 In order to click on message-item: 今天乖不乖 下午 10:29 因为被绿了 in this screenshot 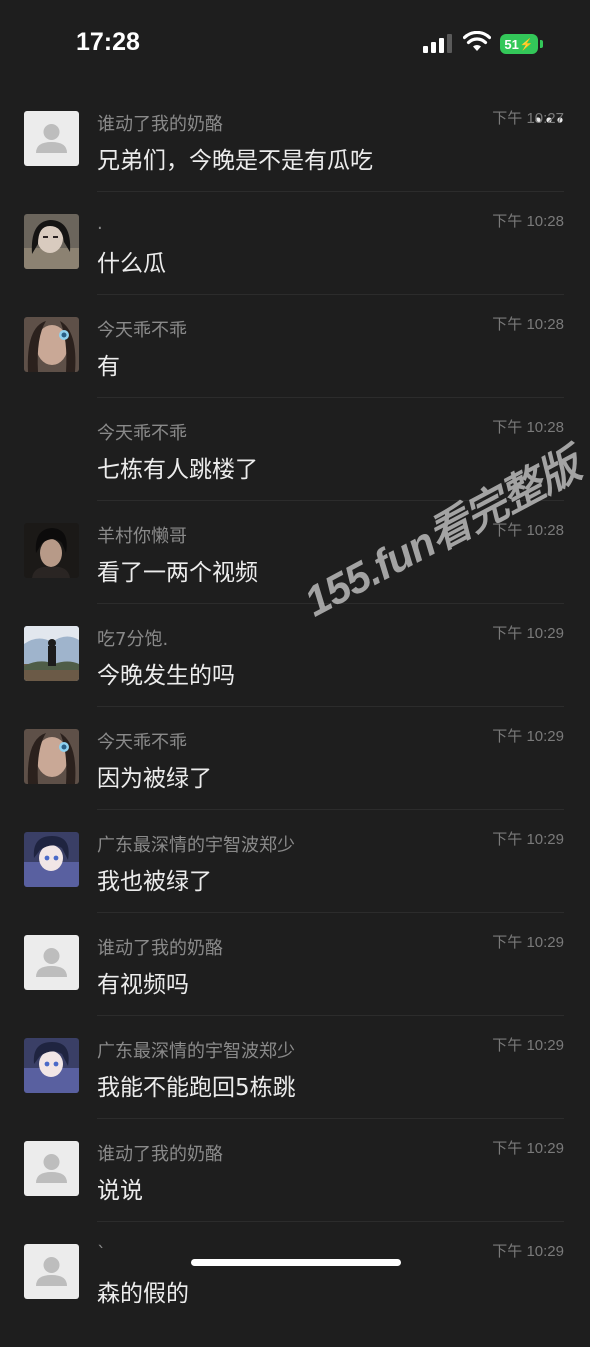, I will do `click(295, 780)`.